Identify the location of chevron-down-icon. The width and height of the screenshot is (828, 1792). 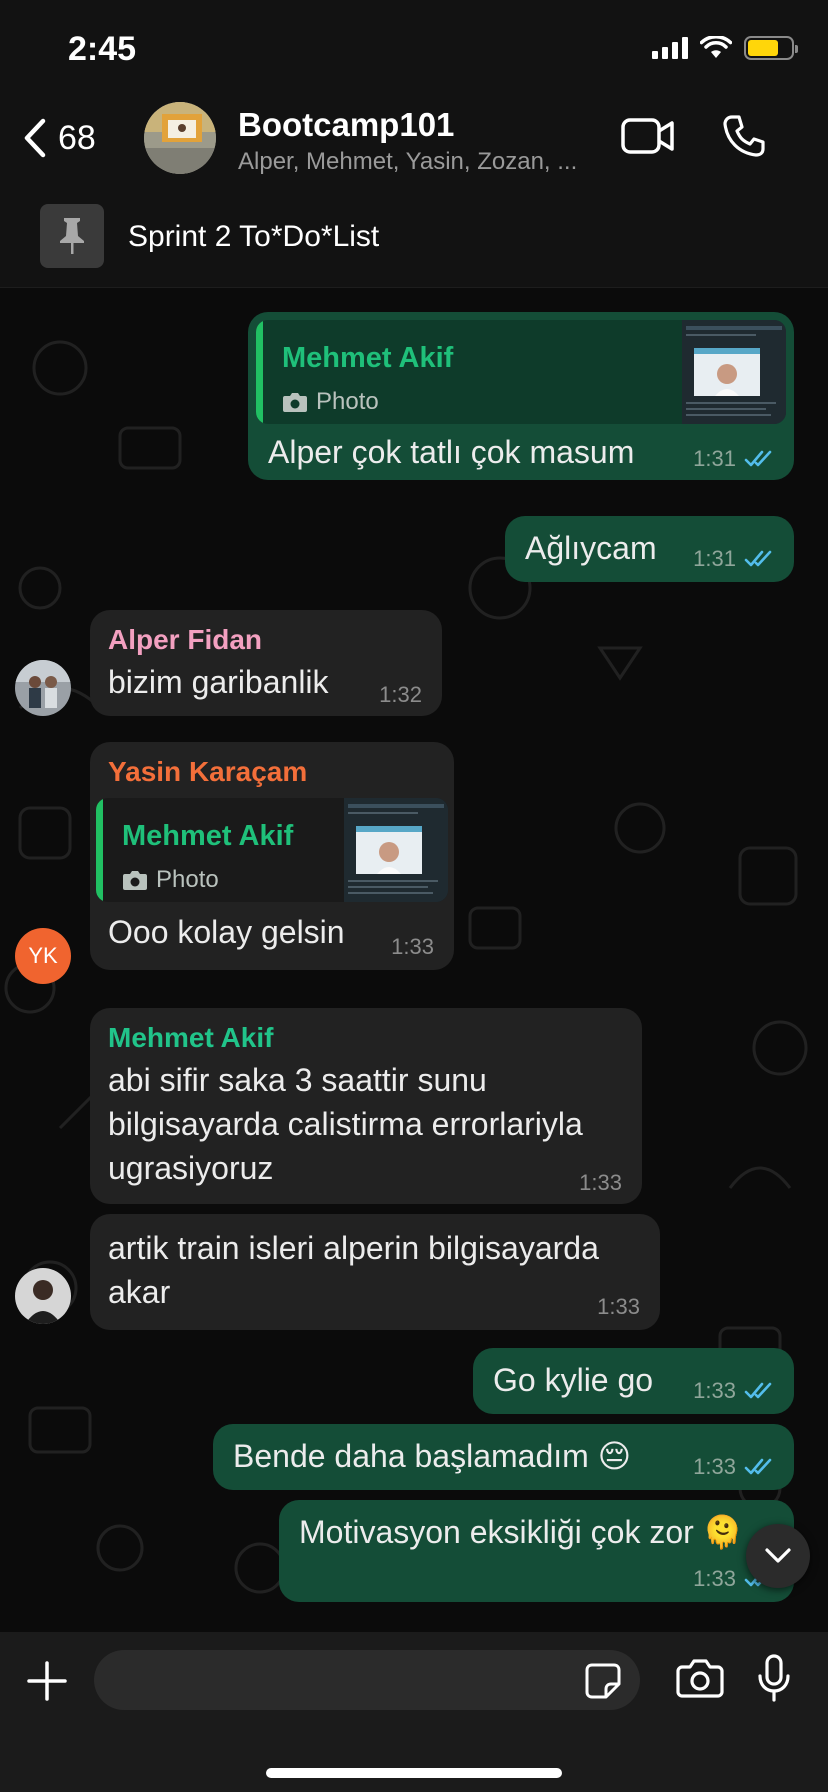
(778, 1555).